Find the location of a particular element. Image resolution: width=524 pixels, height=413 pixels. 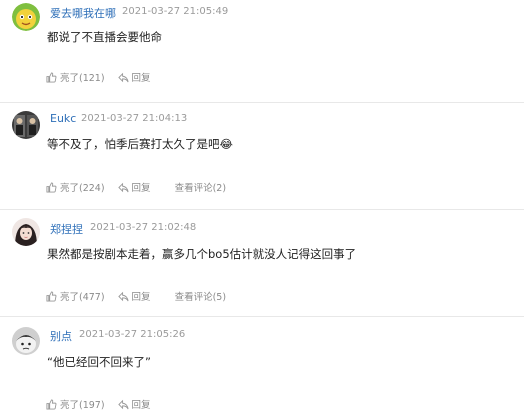

like-count: 亮了(477) is located at coordinates (82, 297).